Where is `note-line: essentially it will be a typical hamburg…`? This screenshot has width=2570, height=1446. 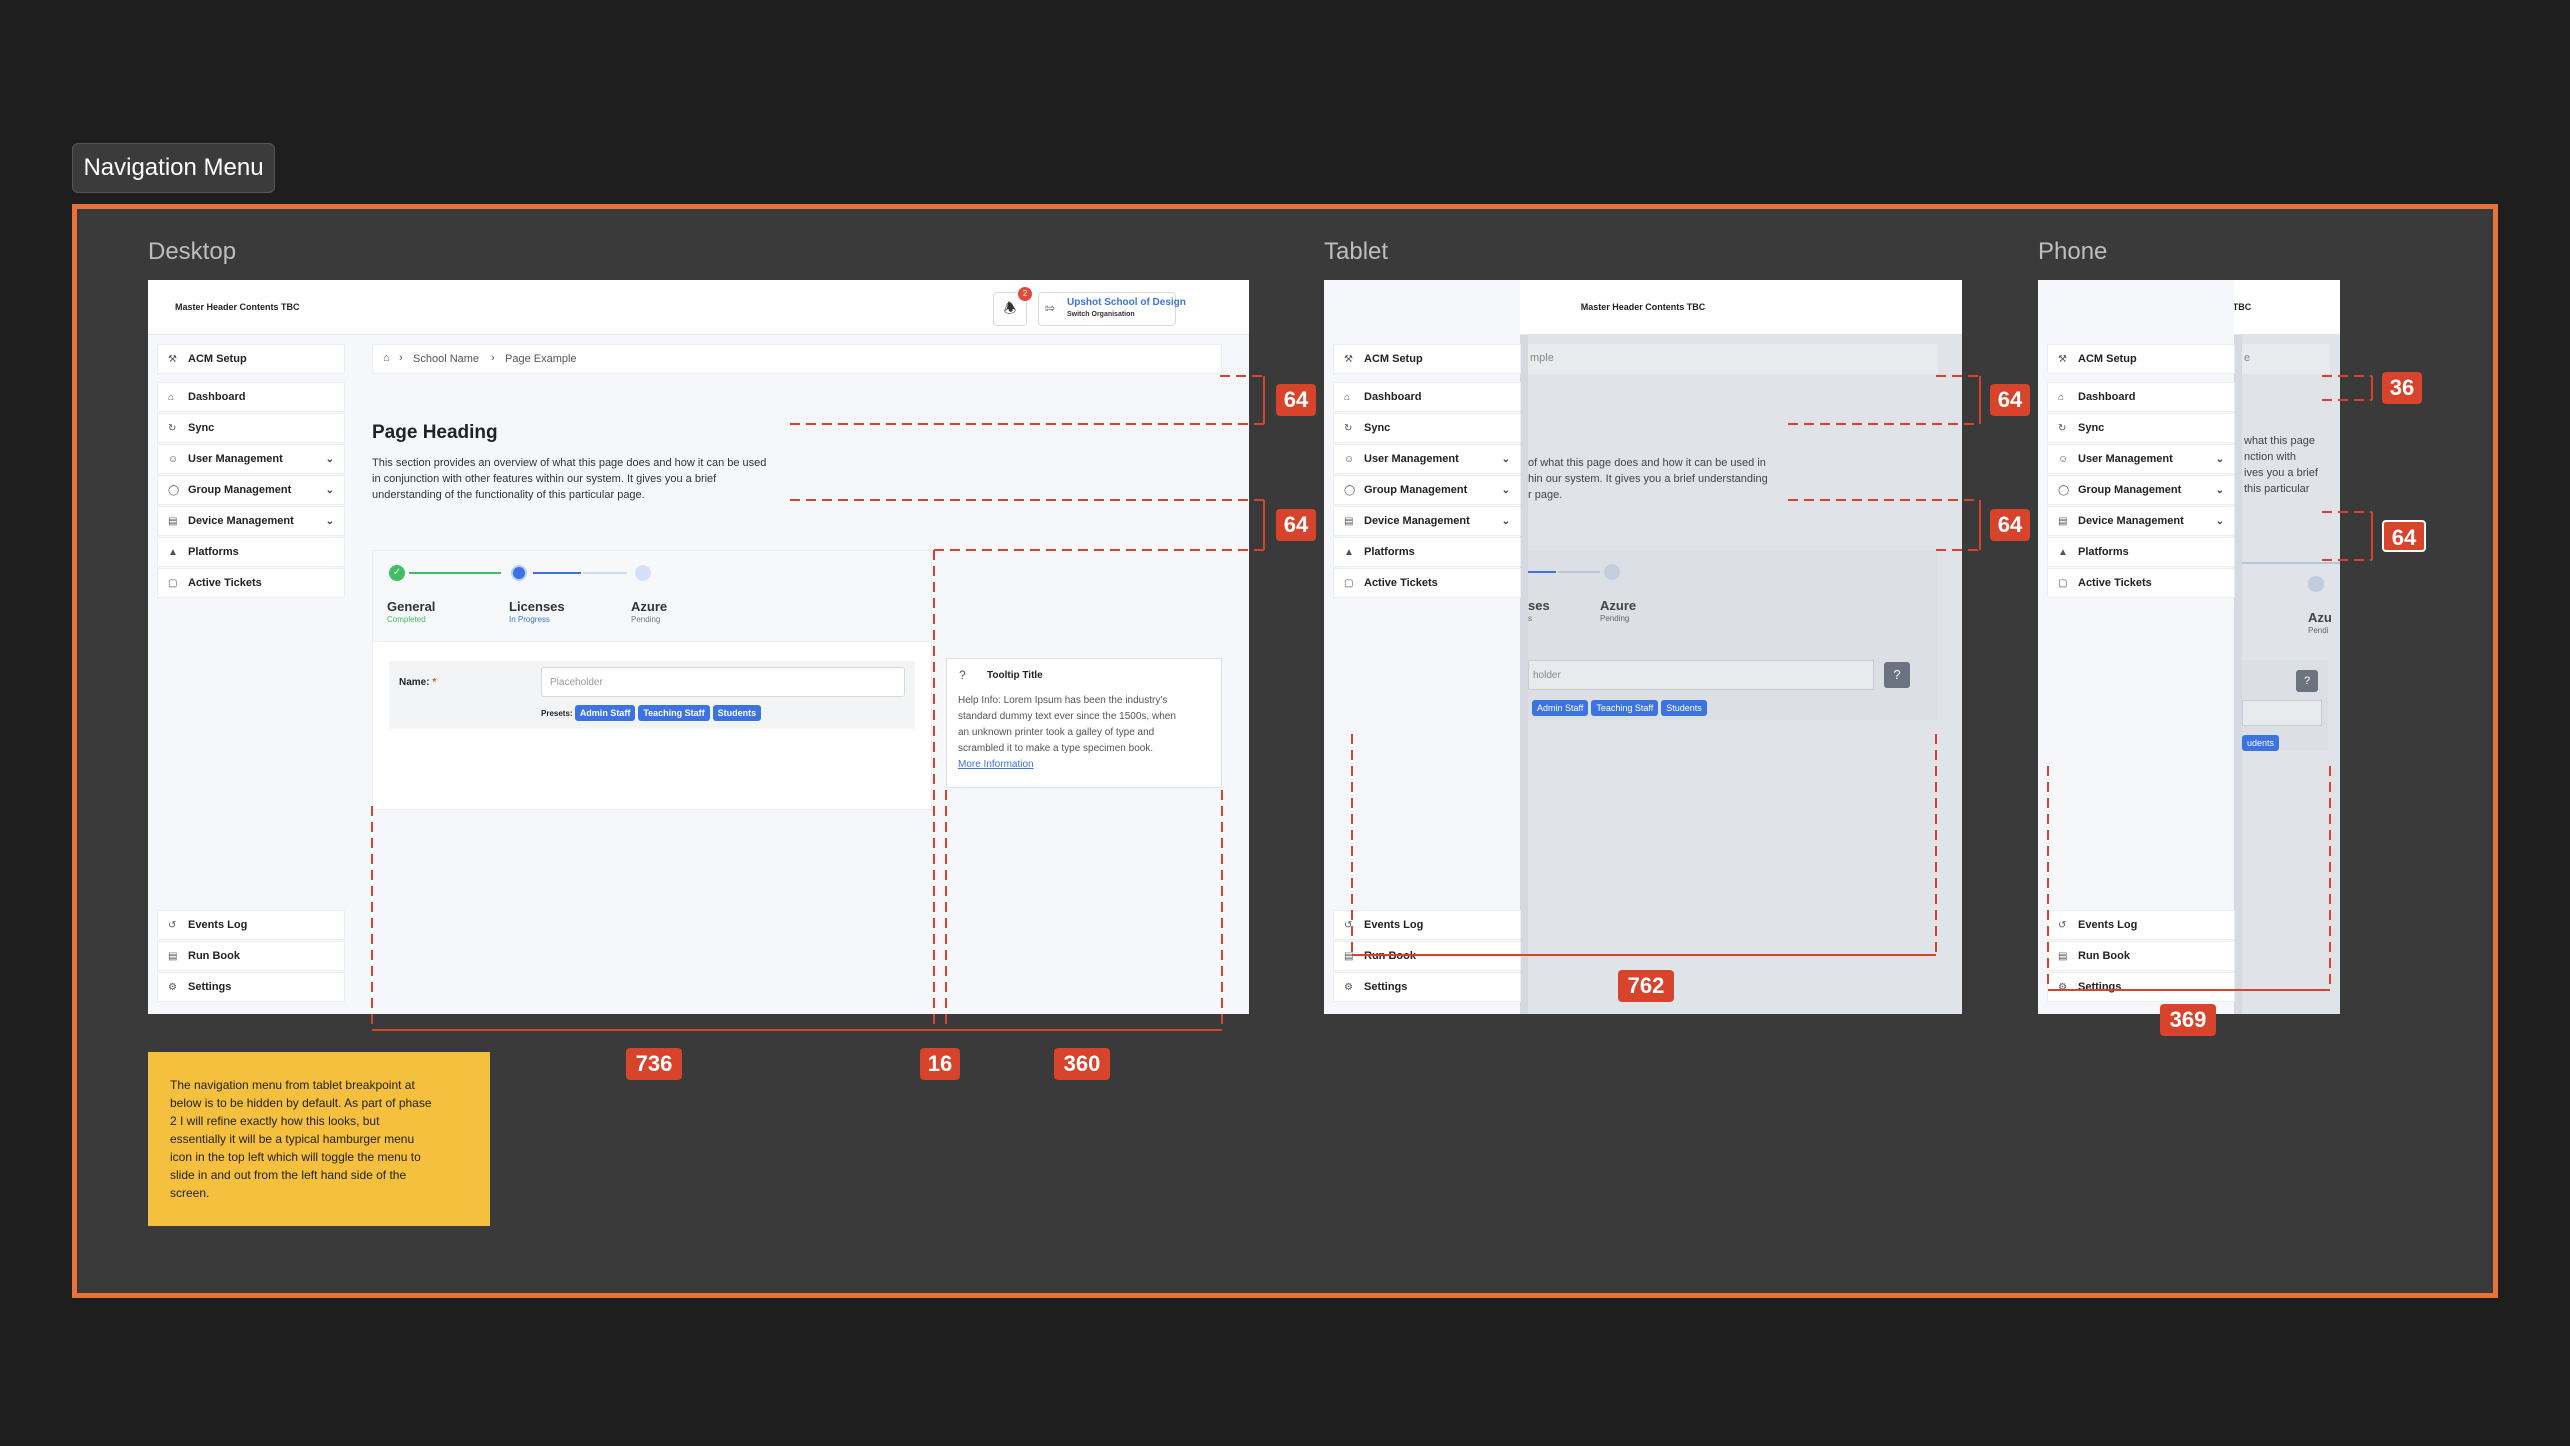 note-line: essentially it will be a typical hamburg… is located at coordinates (292, 1139).